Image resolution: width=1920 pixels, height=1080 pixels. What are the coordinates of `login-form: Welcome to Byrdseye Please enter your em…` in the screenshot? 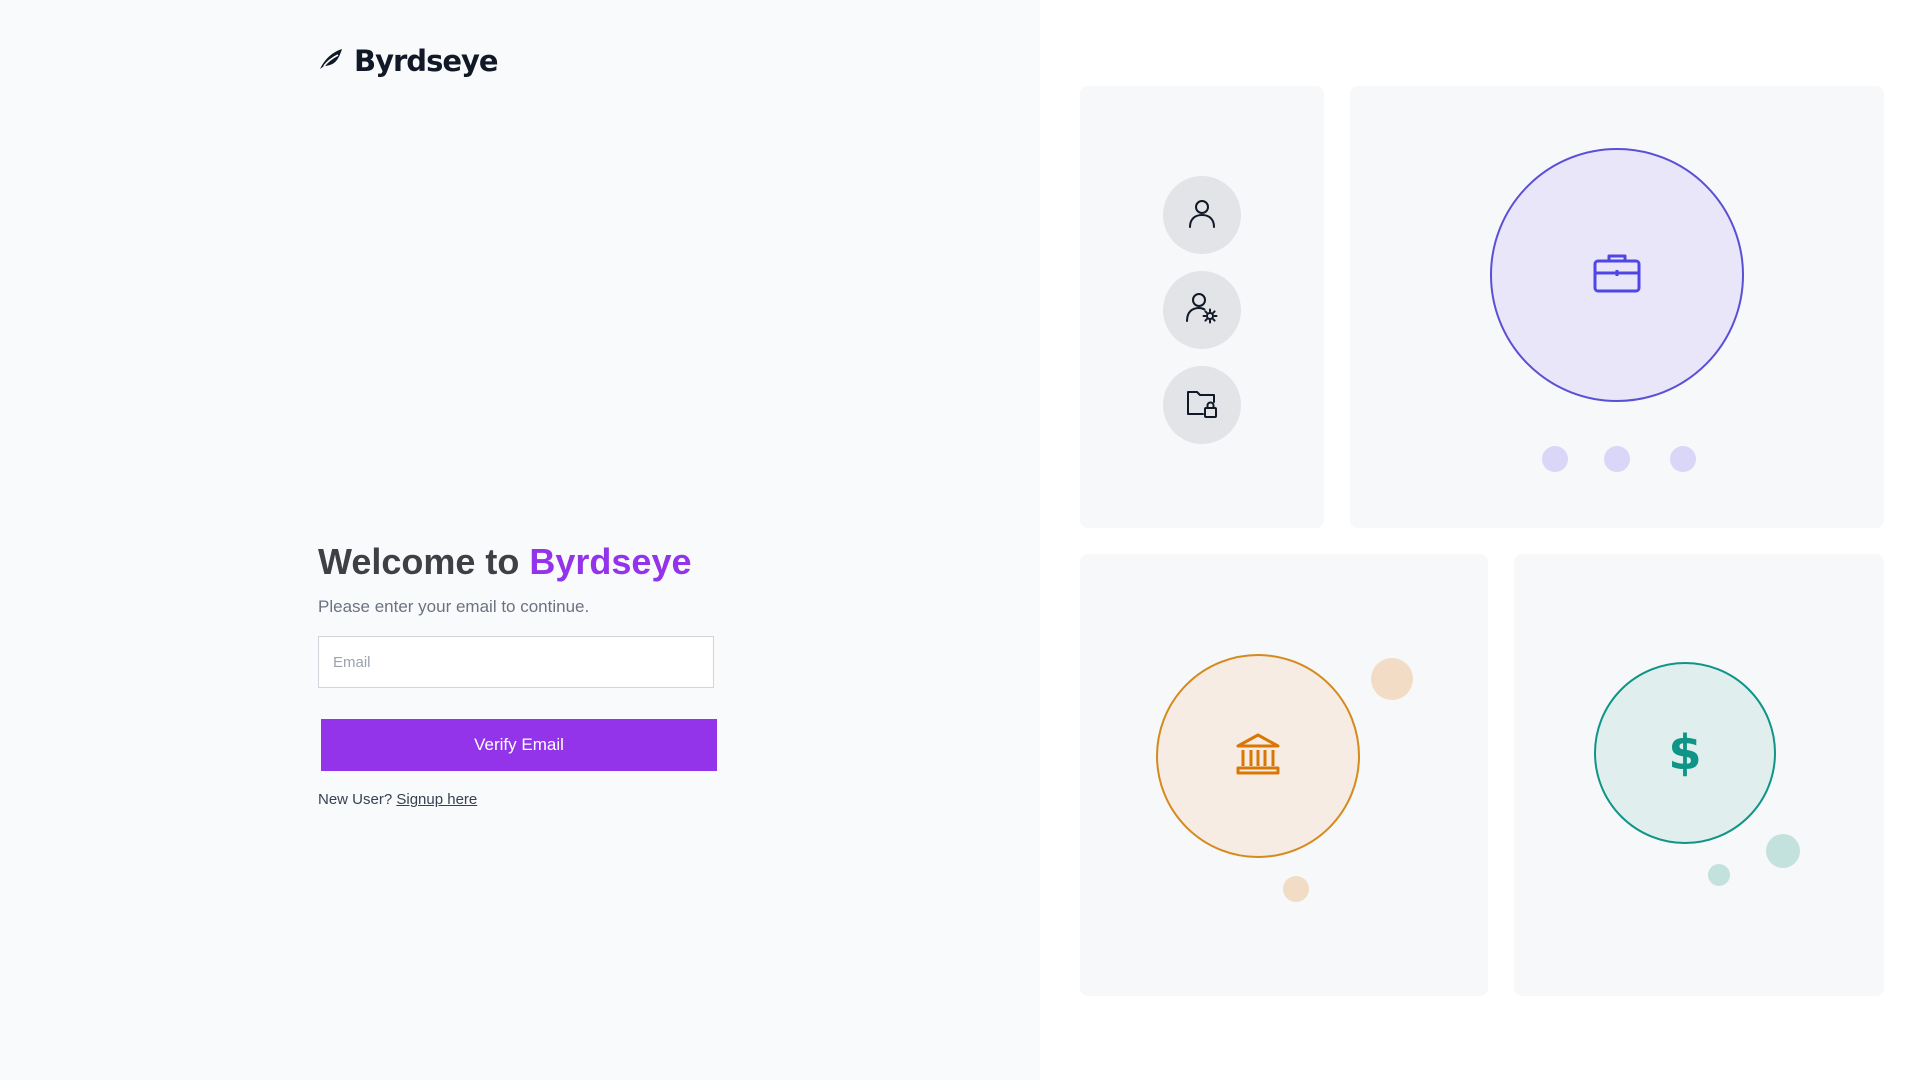 It's located at (518, 673).